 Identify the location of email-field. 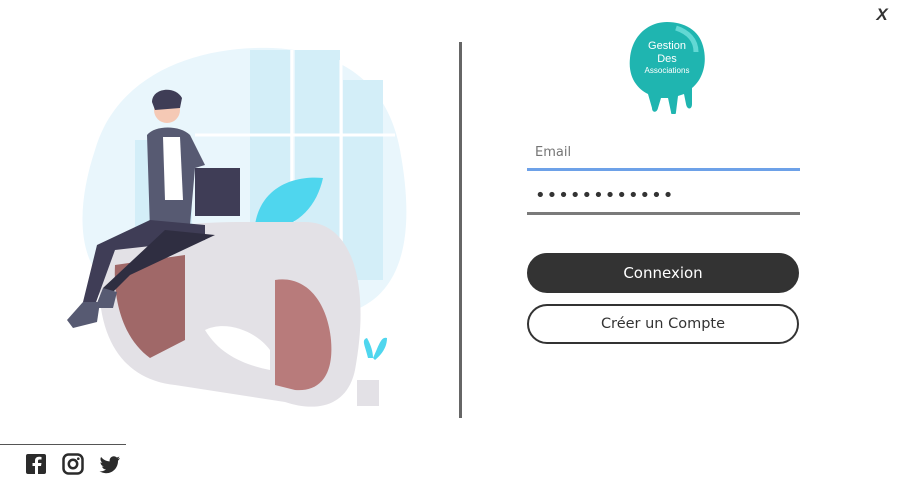
(663, 154).